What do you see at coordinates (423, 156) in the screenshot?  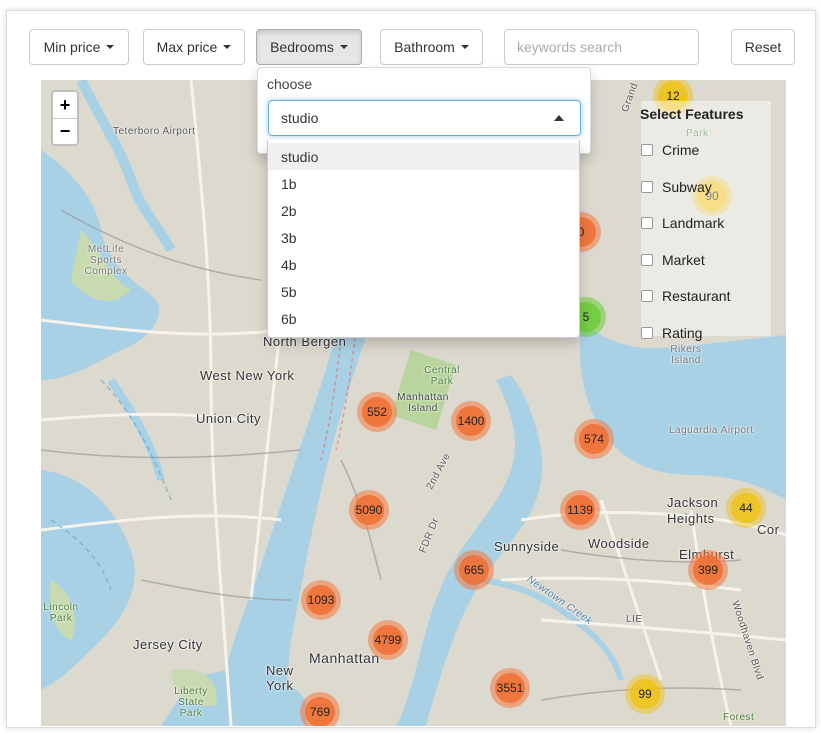 I see `option-studio: studio` at bounding box center [423, 156].